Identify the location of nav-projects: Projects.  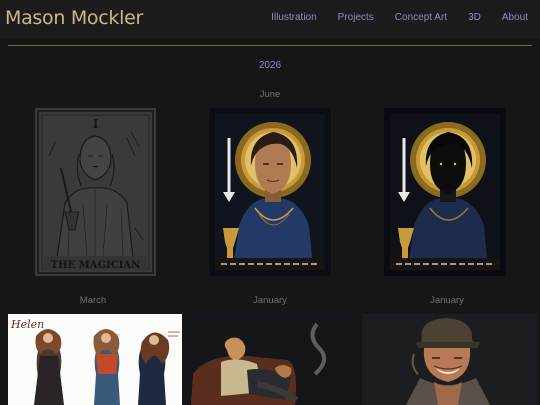
(356, 17).